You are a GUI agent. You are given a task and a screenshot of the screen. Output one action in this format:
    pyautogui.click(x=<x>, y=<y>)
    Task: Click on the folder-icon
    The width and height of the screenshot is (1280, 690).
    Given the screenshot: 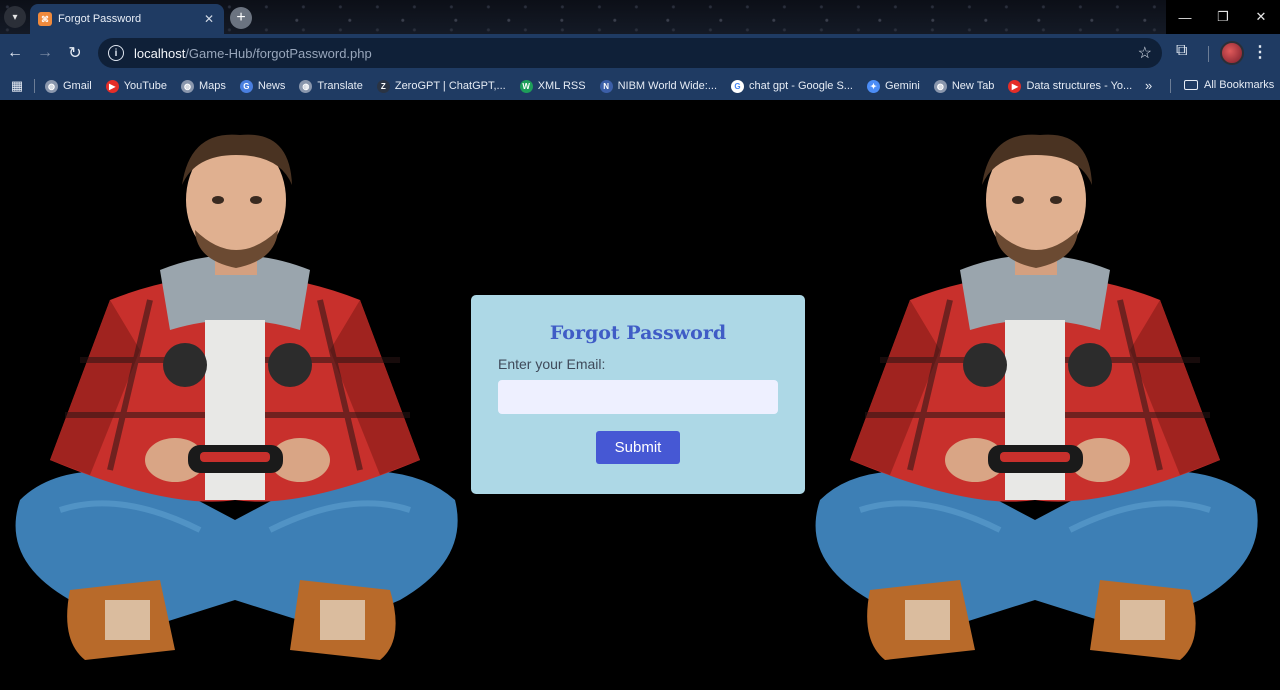 What is the action you would take?
    pyautogui.click(x=1191, y=85)
    